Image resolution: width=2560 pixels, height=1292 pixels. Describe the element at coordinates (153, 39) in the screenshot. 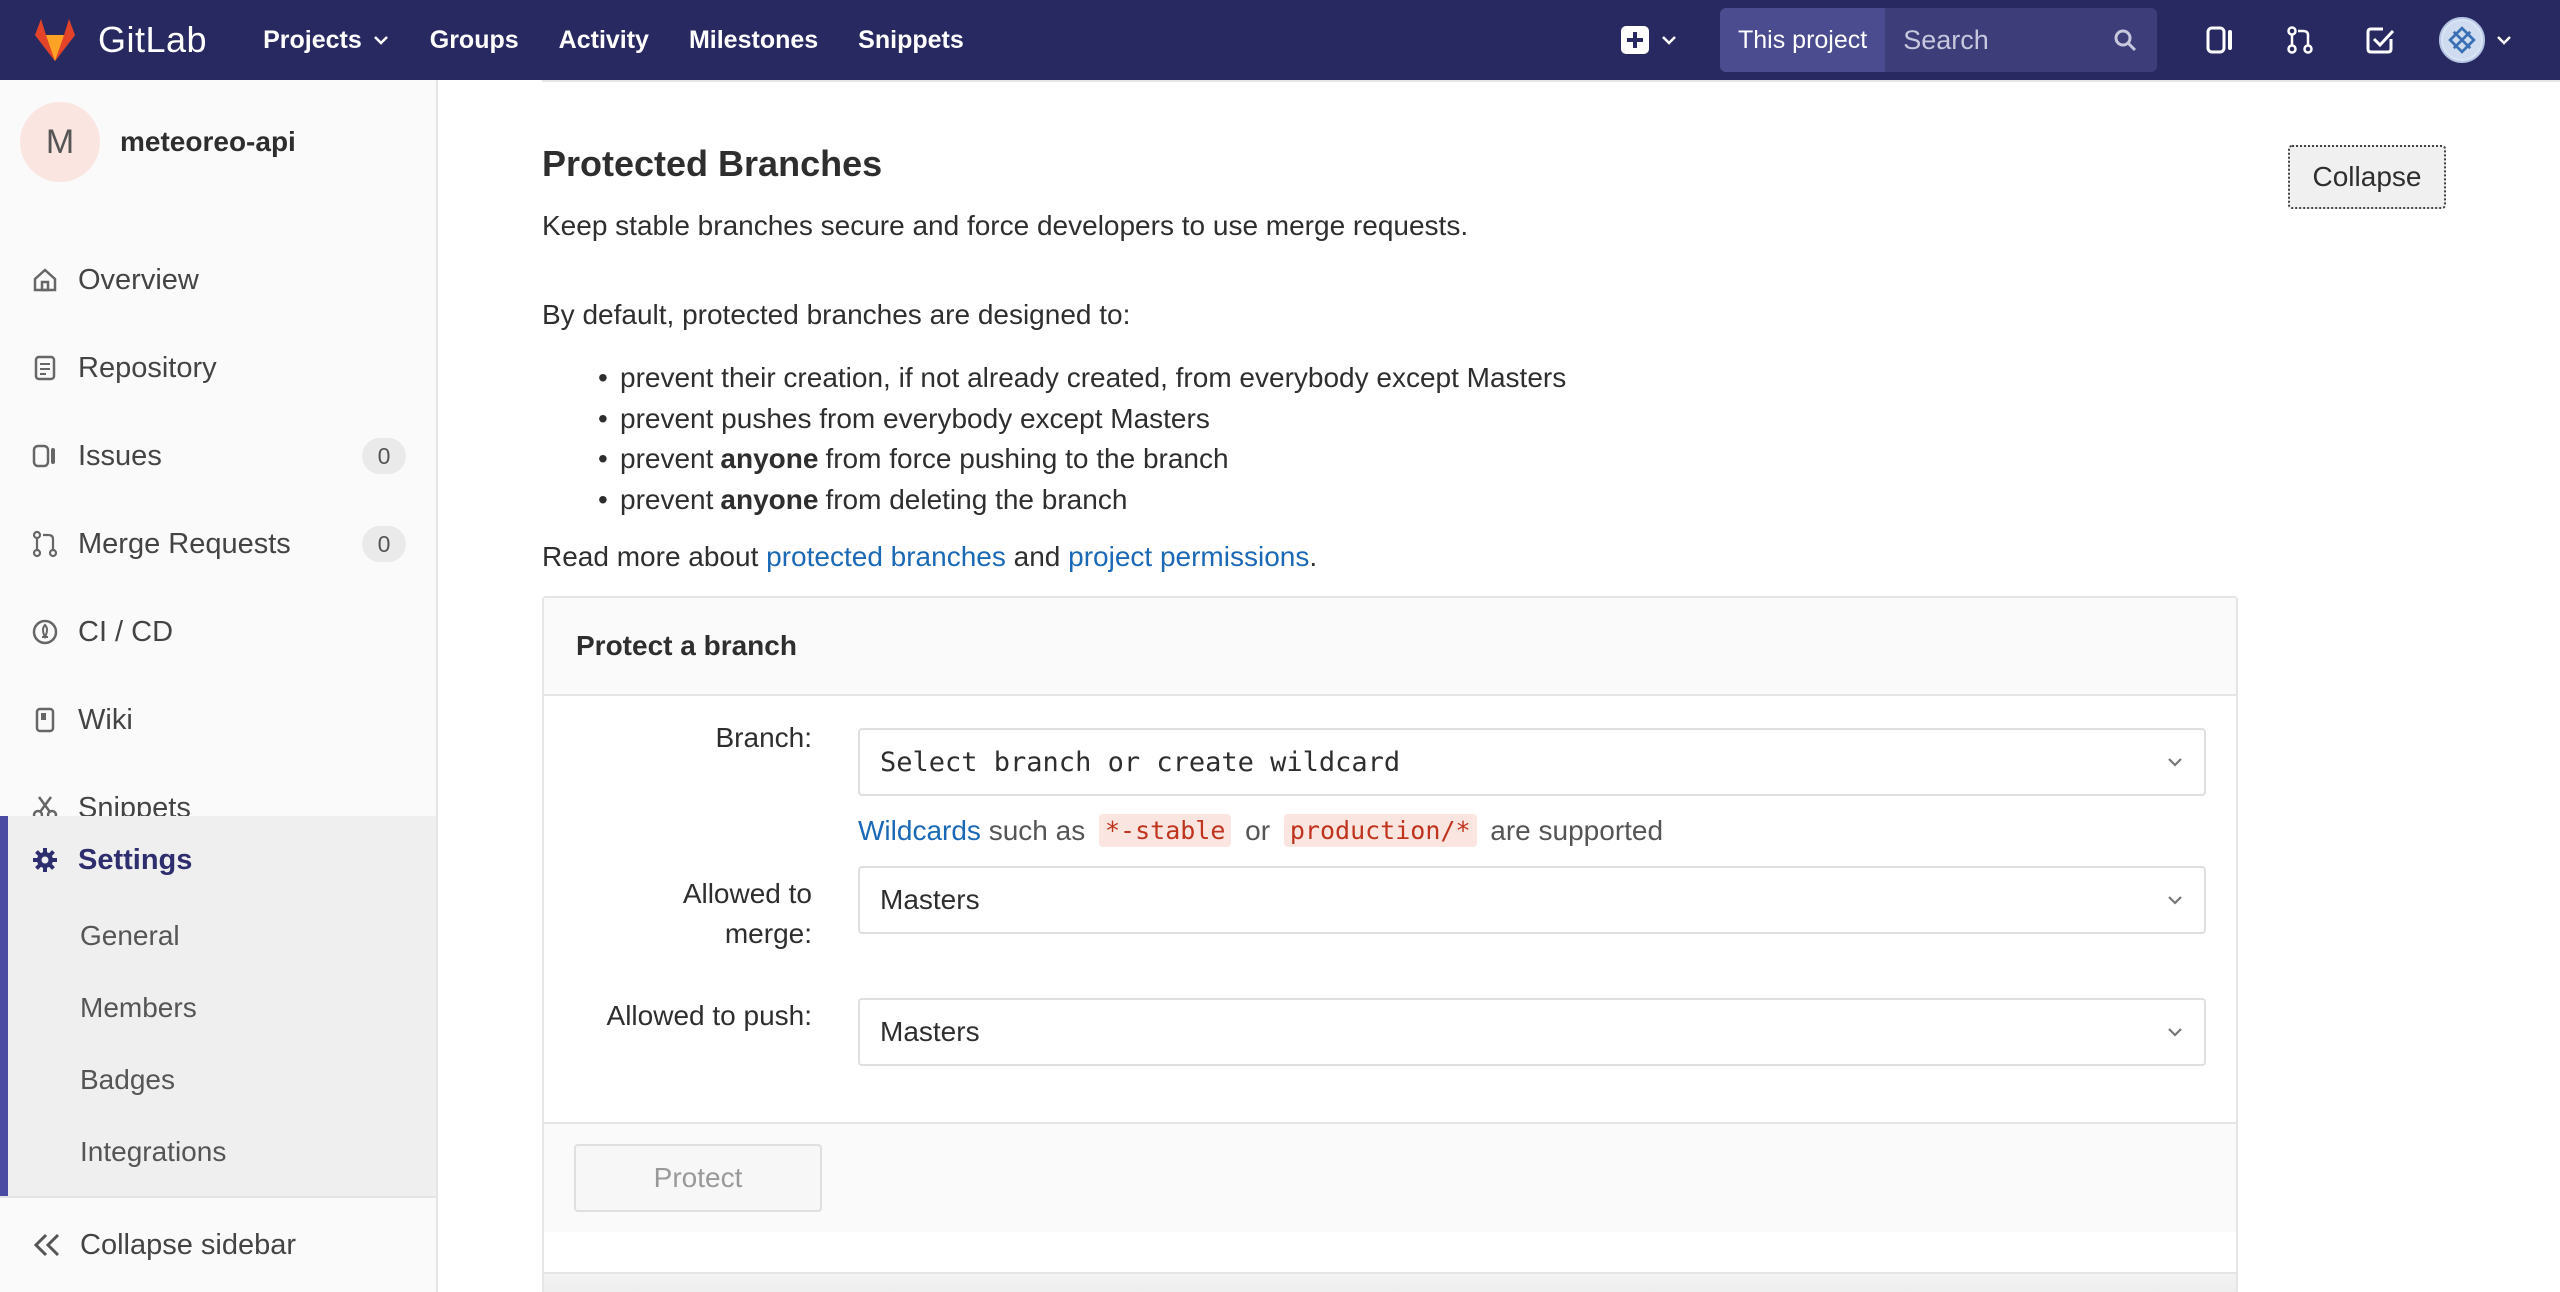

I see `brand-name: GitLab` at that location.